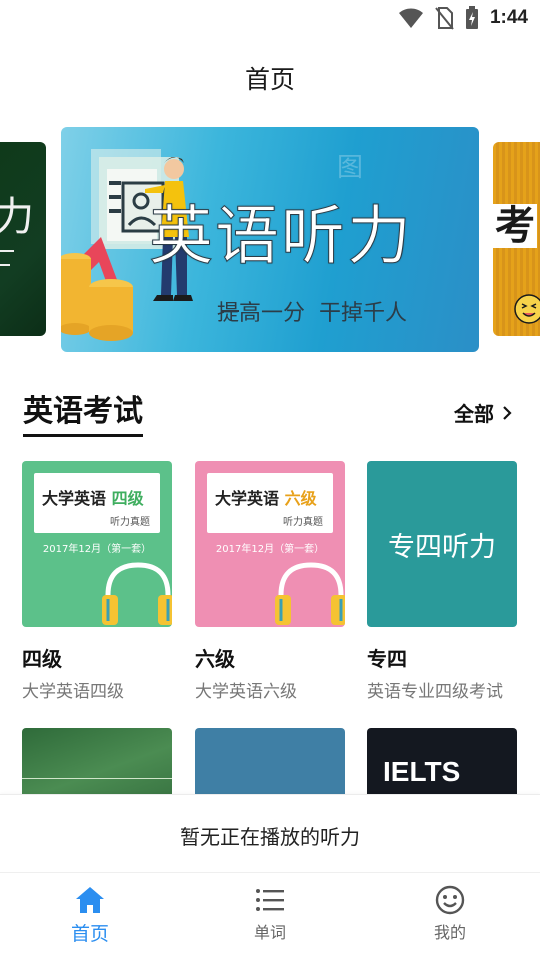 The image size is (540, 960). I want to click on section-underline, so click(83, 435).